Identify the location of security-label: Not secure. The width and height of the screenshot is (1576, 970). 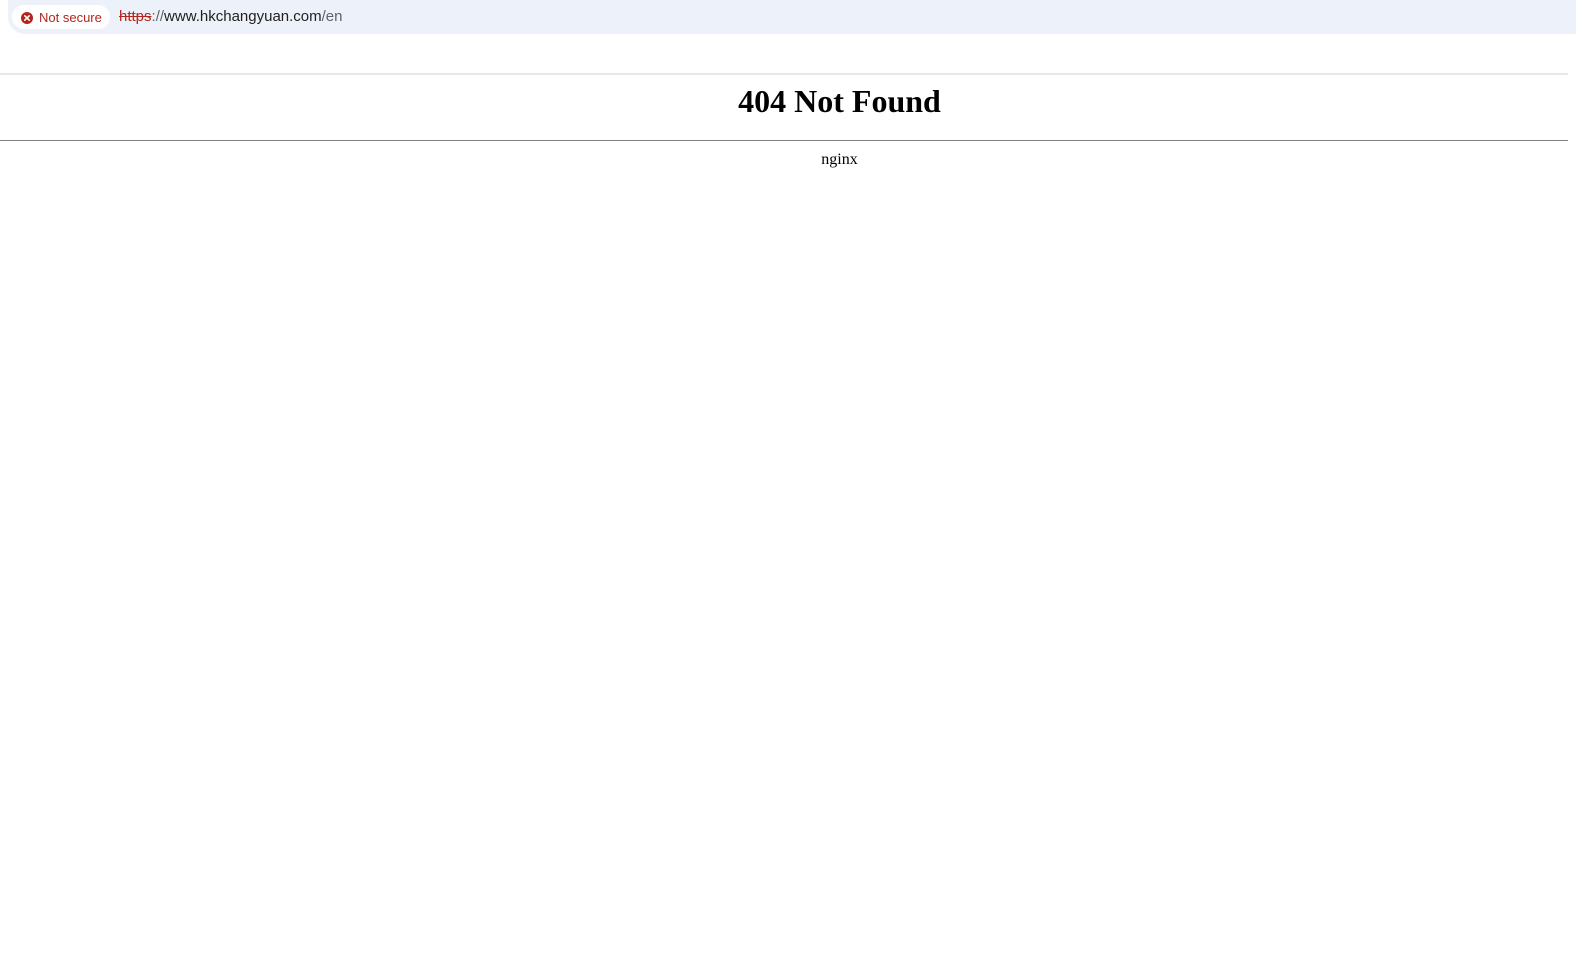
(70, 17).